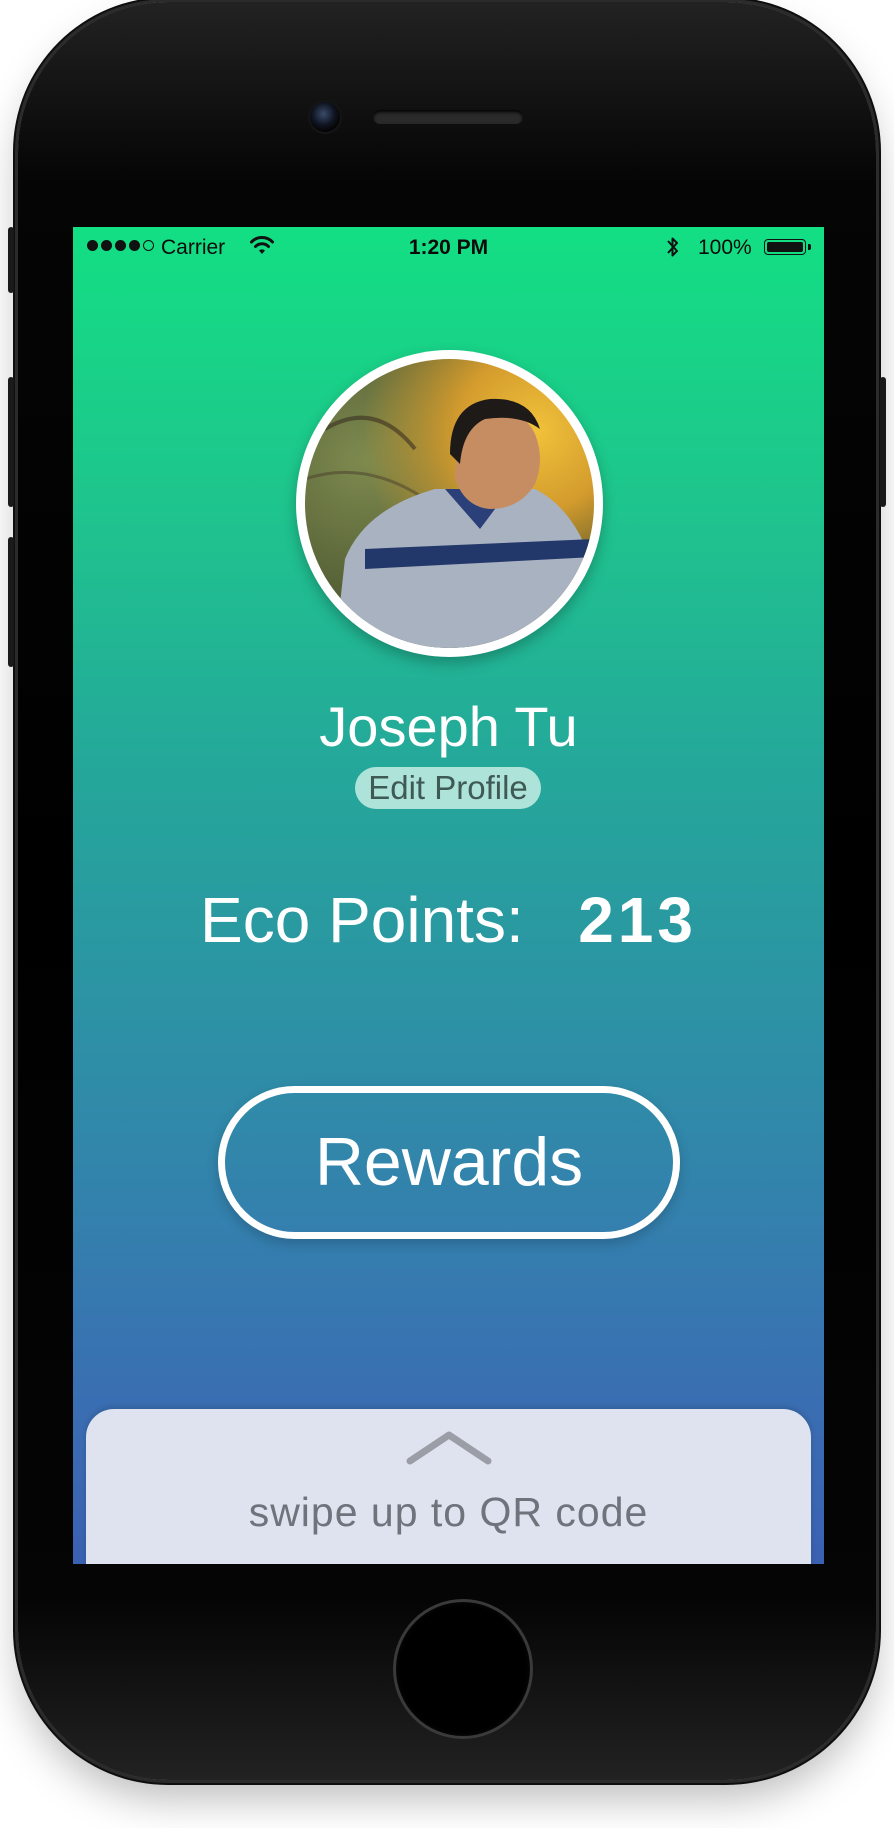 This screenshot has height=1828, width=894. Describe the element at coordinates (11, 442) in the screenshot. I see `volume-up-button` at that location.